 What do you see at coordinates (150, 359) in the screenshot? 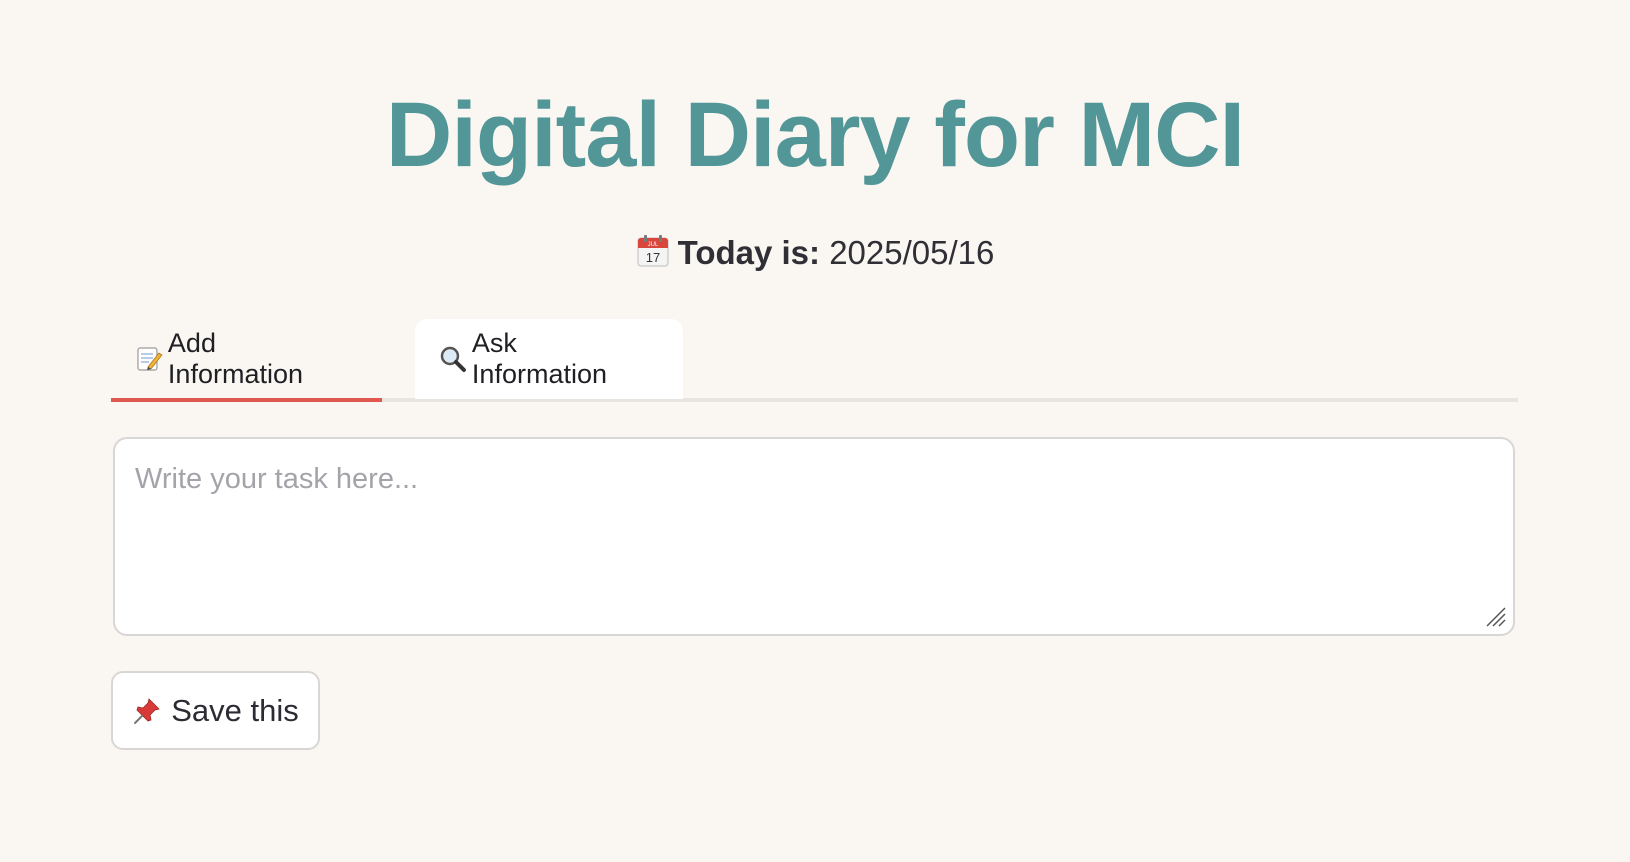
I see `memo-icon` at bounding box center [150, 359].